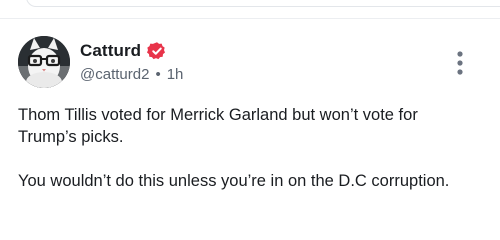 The width and height of the screenshot is (500, 240). What do you see at coordinates (110, 51) in the screenshot?
I see `author-display-name: Catturd` at bounding box center [110, 51].